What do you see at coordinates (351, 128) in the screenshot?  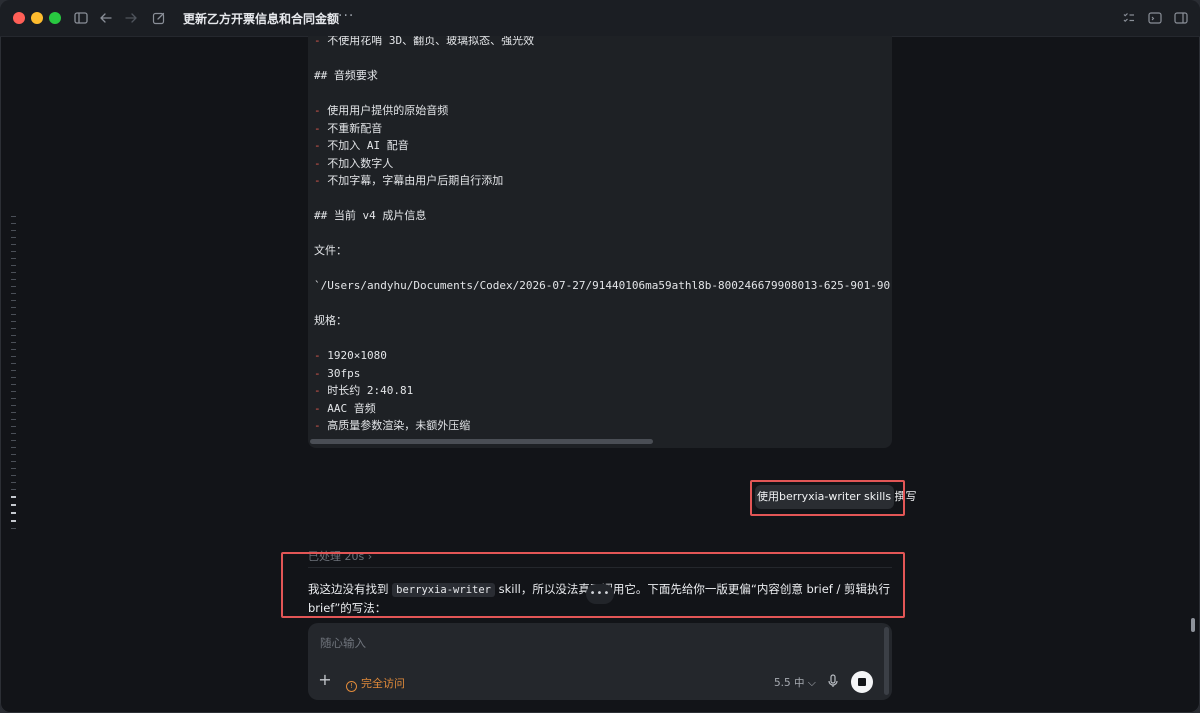 I see `code-line-text: 不重新配音` at bounding box center [351, 128].